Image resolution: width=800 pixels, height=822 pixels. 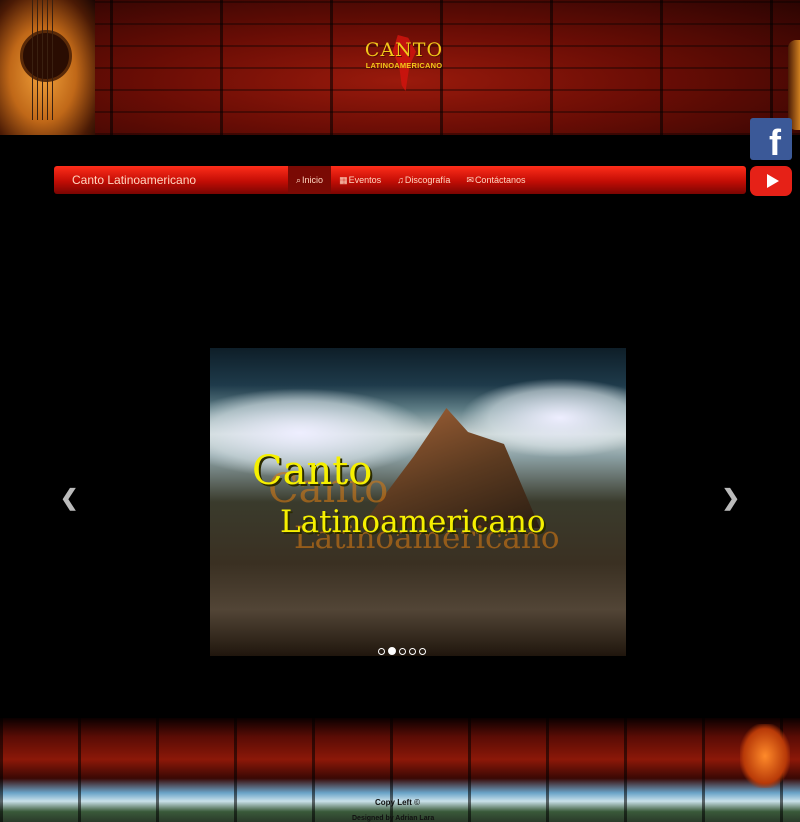 What do you see at coordinates (180, 180) in the screenshot?
I see `navbar-brand: Canto Latinoamericano` at bounding box center [180, 180].